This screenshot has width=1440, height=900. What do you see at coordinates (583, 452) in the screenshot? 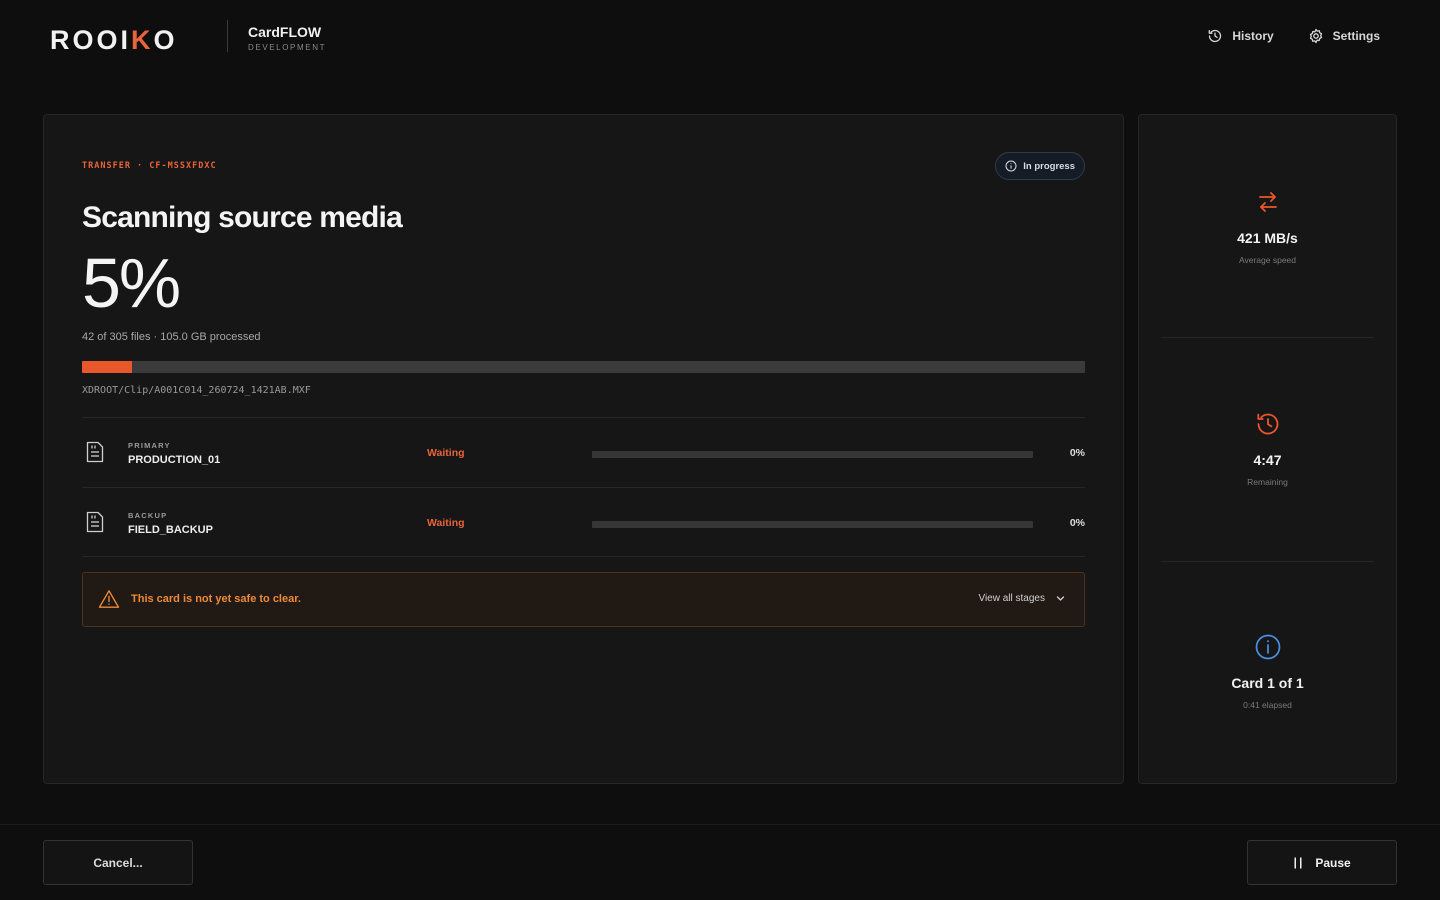
I see `destination-row-primary: PRIMARY PRODUCTION_01 Waiting 0%` at bounding box center [583, 452].